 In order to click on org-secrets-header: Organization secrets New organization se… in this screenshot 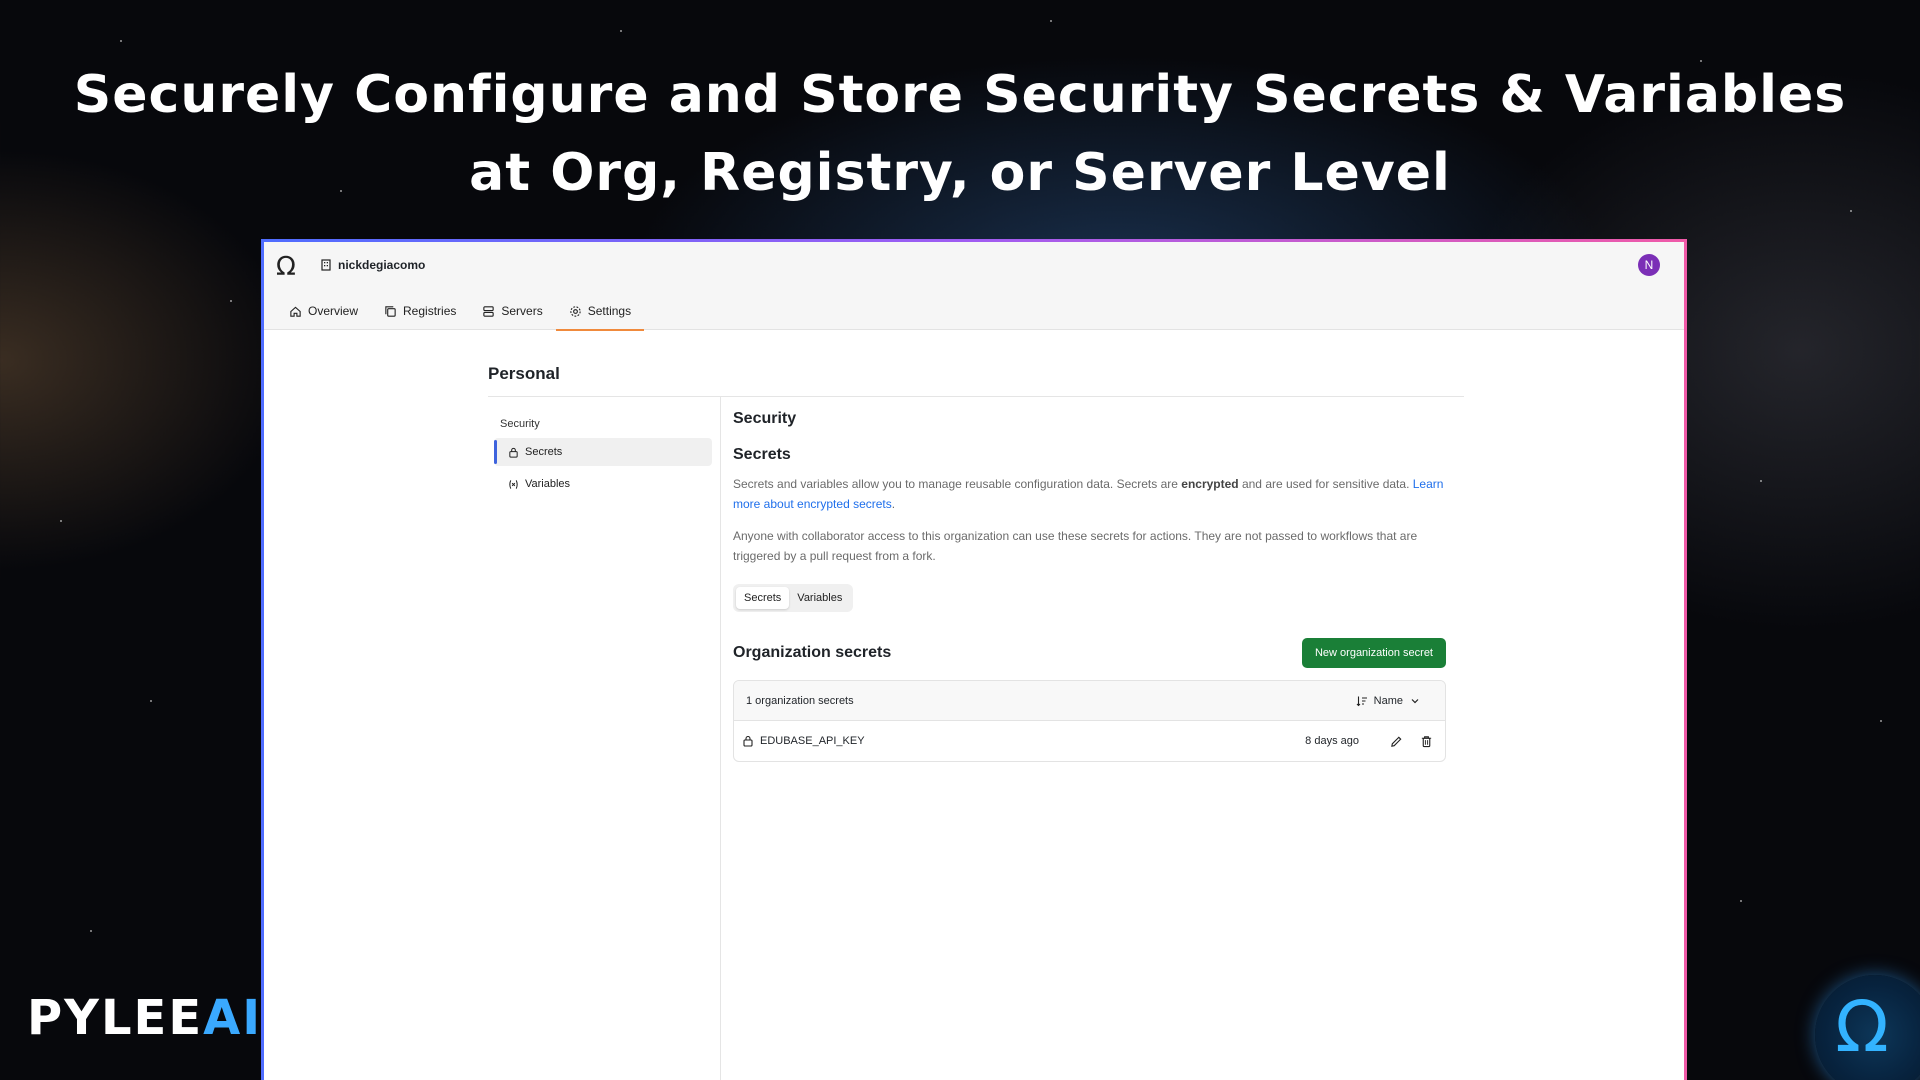, I will do `click(1089, 653)`.